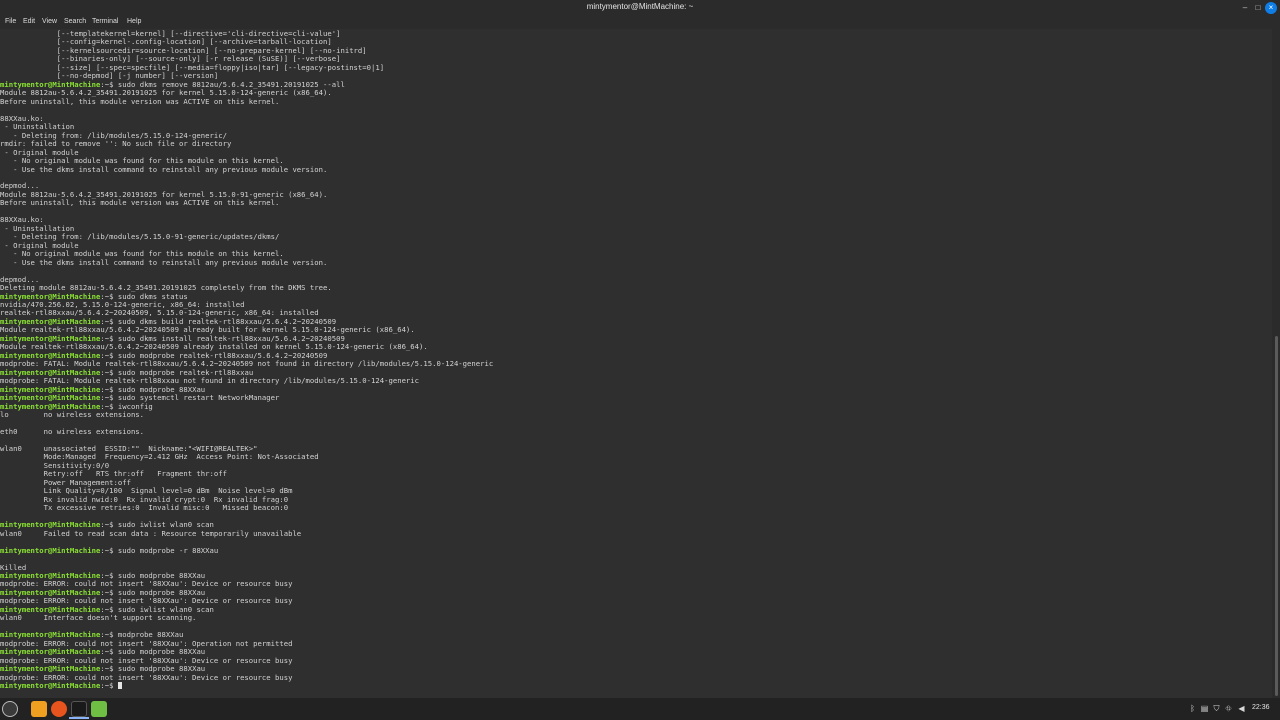 The width and height of the screenshot is (1280, 720). I want to click on terminal-command-line: mintymentor@MintMachine:~$ iwconfig, so click(636, 407).